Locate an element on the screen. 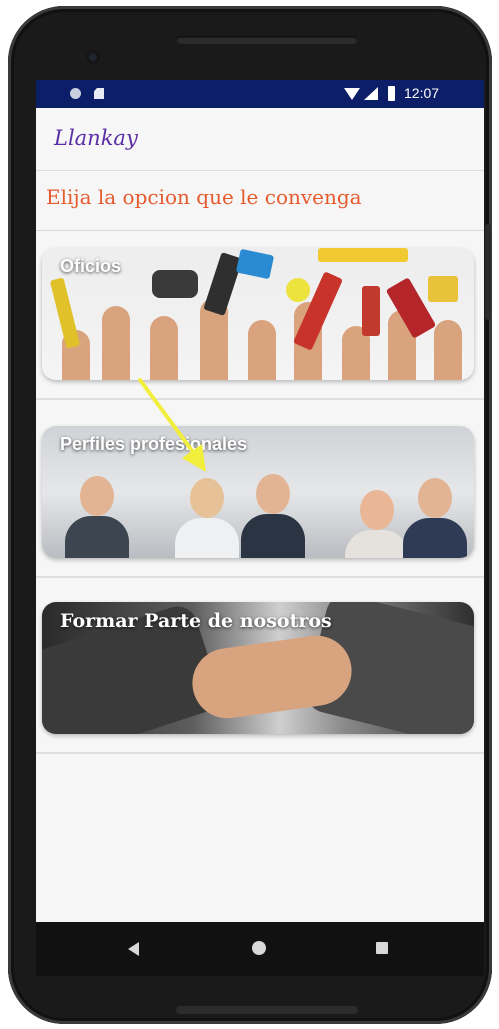 The height and width of the screenshot is (1029, 499). signal-icon is located at coordinates (371, 93).